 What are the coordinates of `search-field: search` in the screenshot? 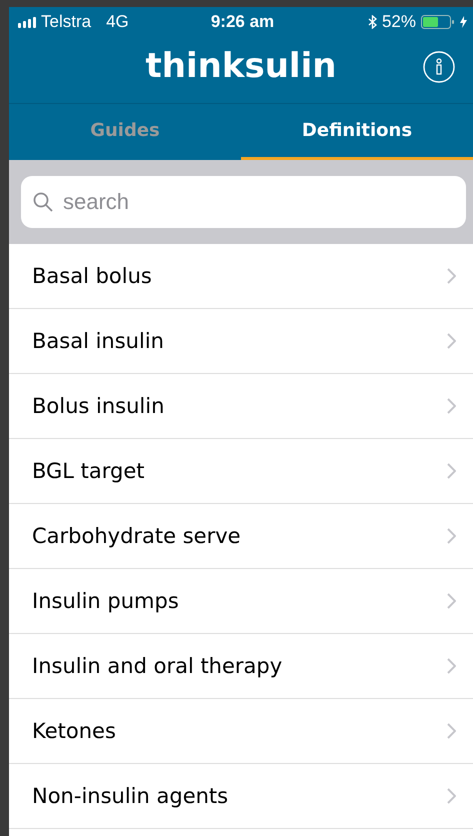 It's located at (243, 202).